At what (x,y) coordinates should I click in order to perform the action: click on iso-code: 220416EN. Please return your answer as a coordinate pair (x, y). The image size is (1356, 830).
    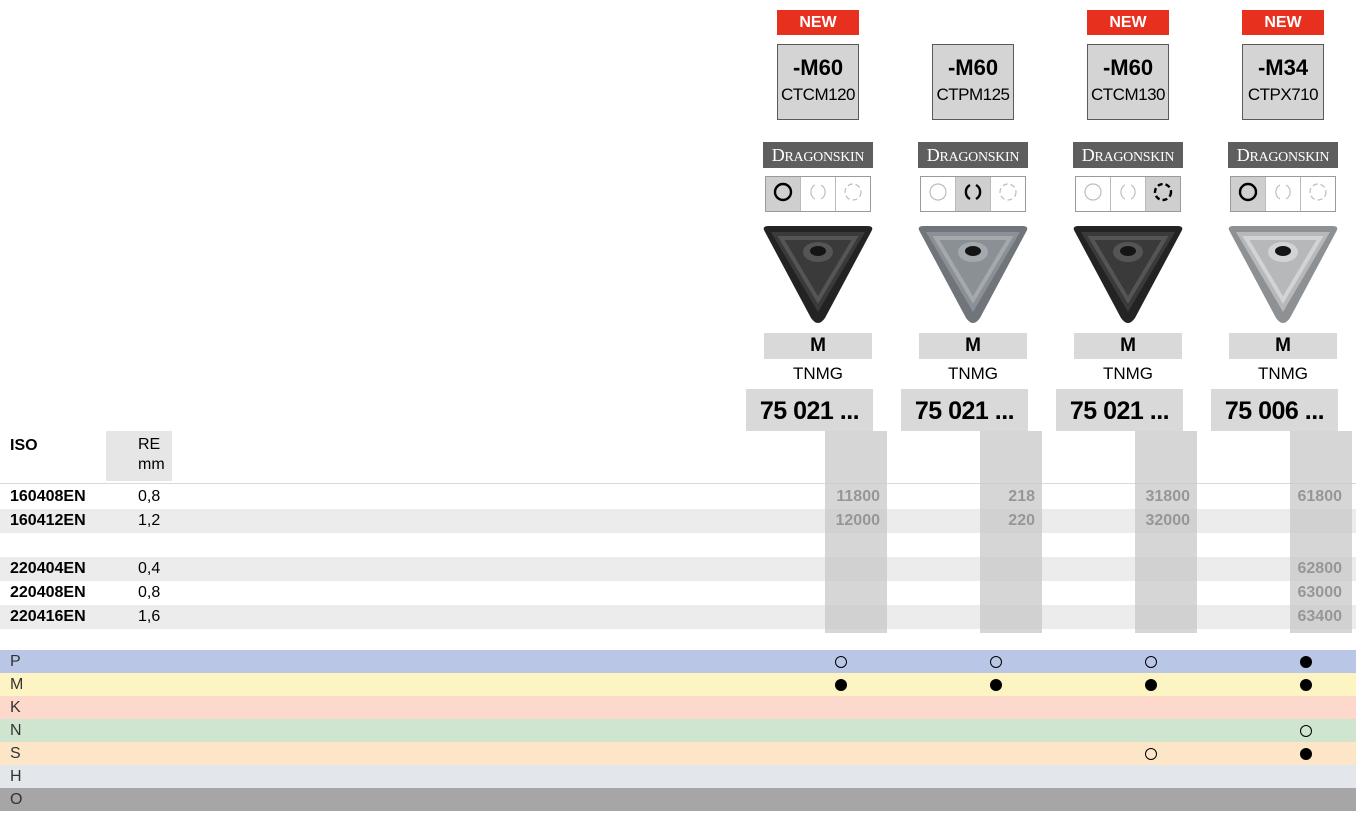
    Looking at the image, I should click on (48, 616).